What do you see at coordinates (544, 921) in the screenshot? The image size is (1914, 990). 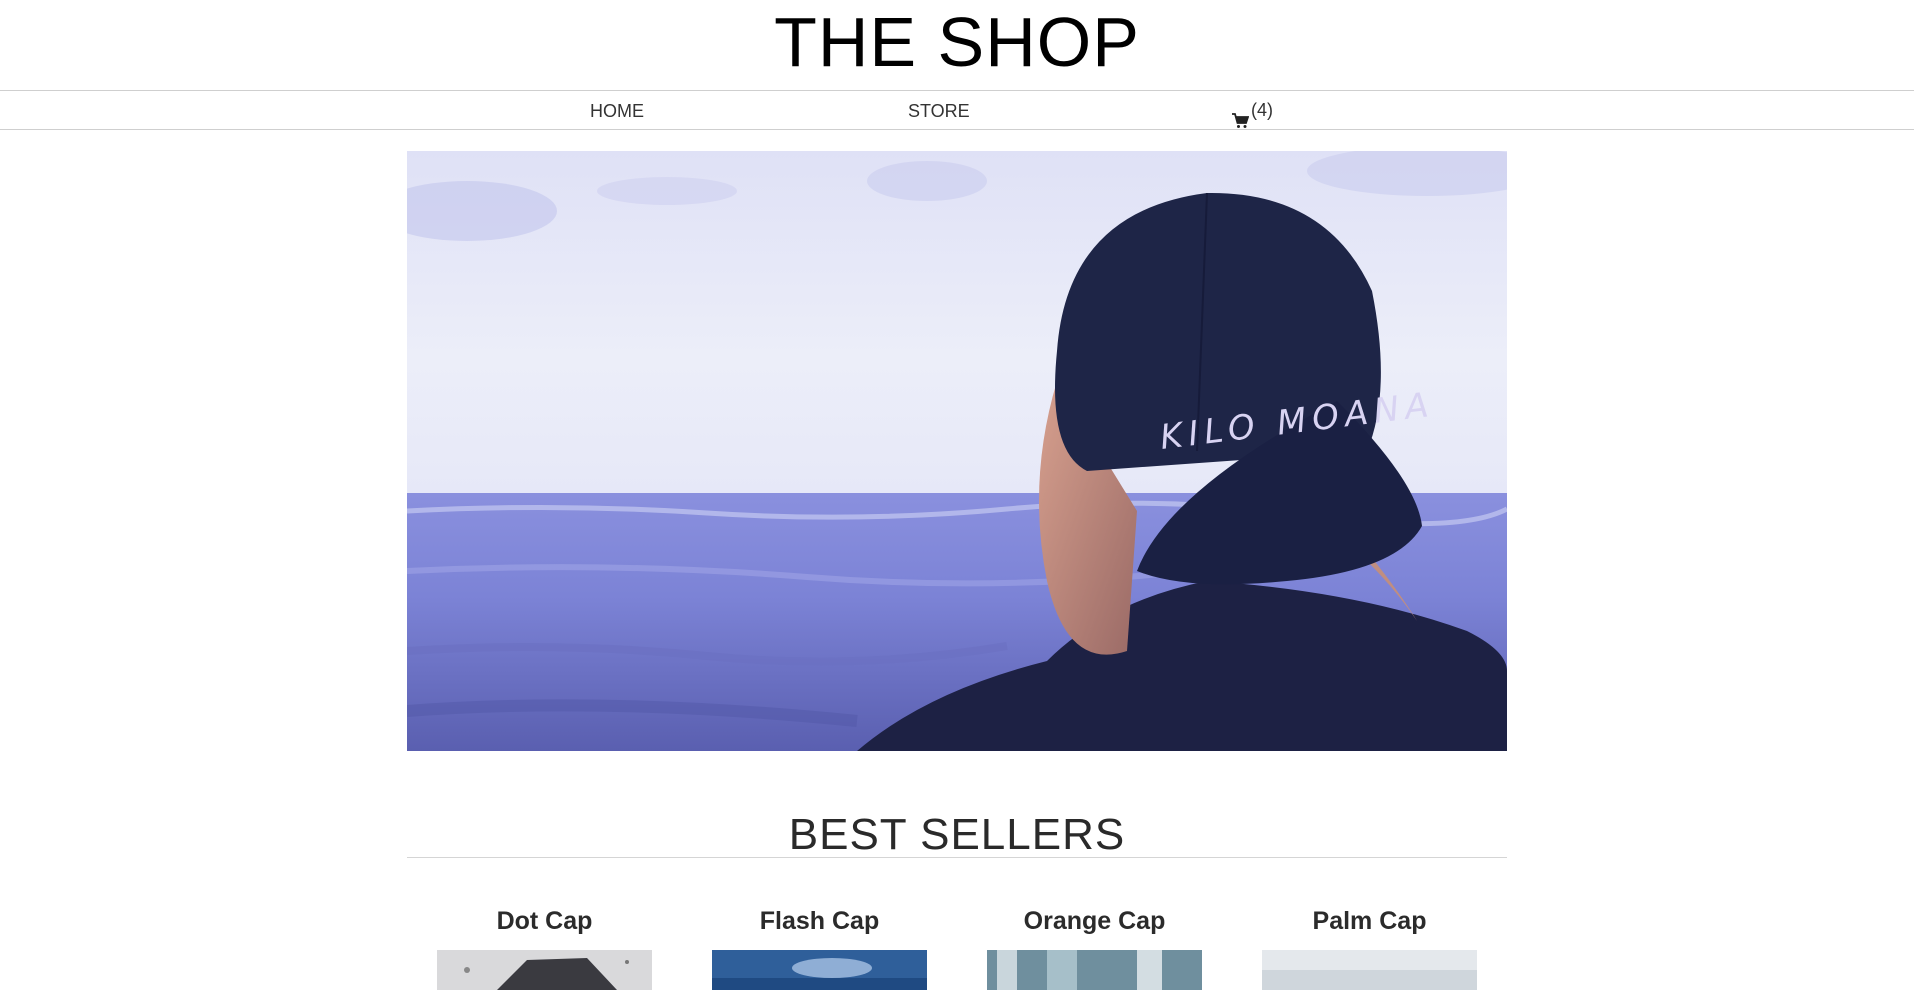 I see `product-name: Dot Cap` at bounding box center [544, 921].